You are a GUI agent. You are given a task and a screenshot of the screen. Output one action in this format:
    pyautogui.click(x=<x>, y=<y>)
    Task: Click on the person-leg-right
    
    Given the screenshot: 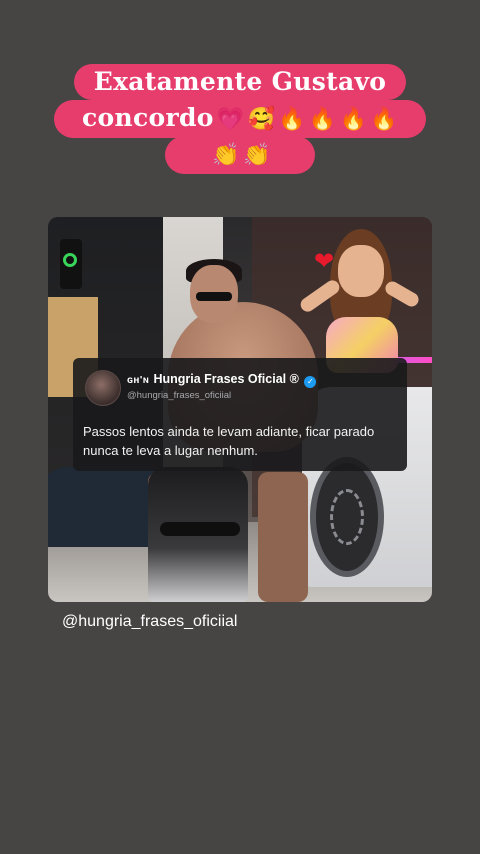 What is the action you would take?
    pyautogui.click(x=283, y=537)
    